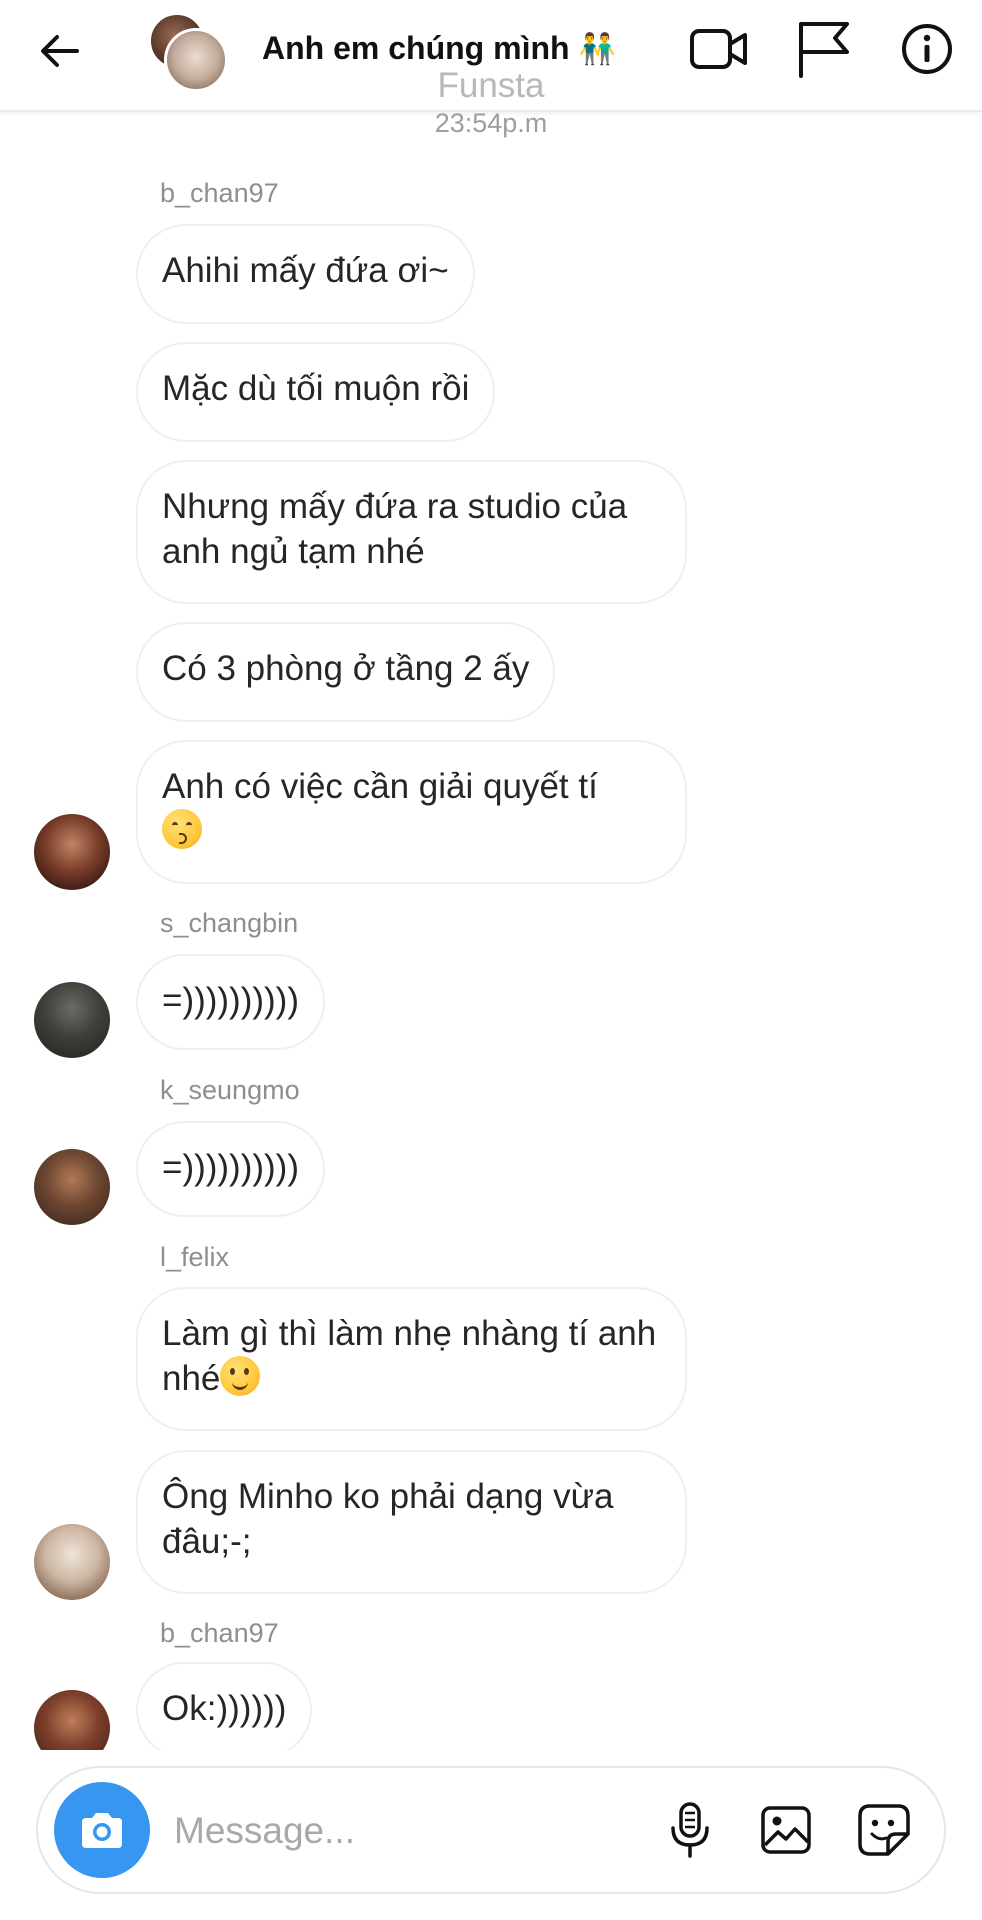 The image size is (982, 1920). Describe the element at coordinates (380, 786) in the screenshot. I see `message-text: Anh có việc cần giải quyết tí` at that location.